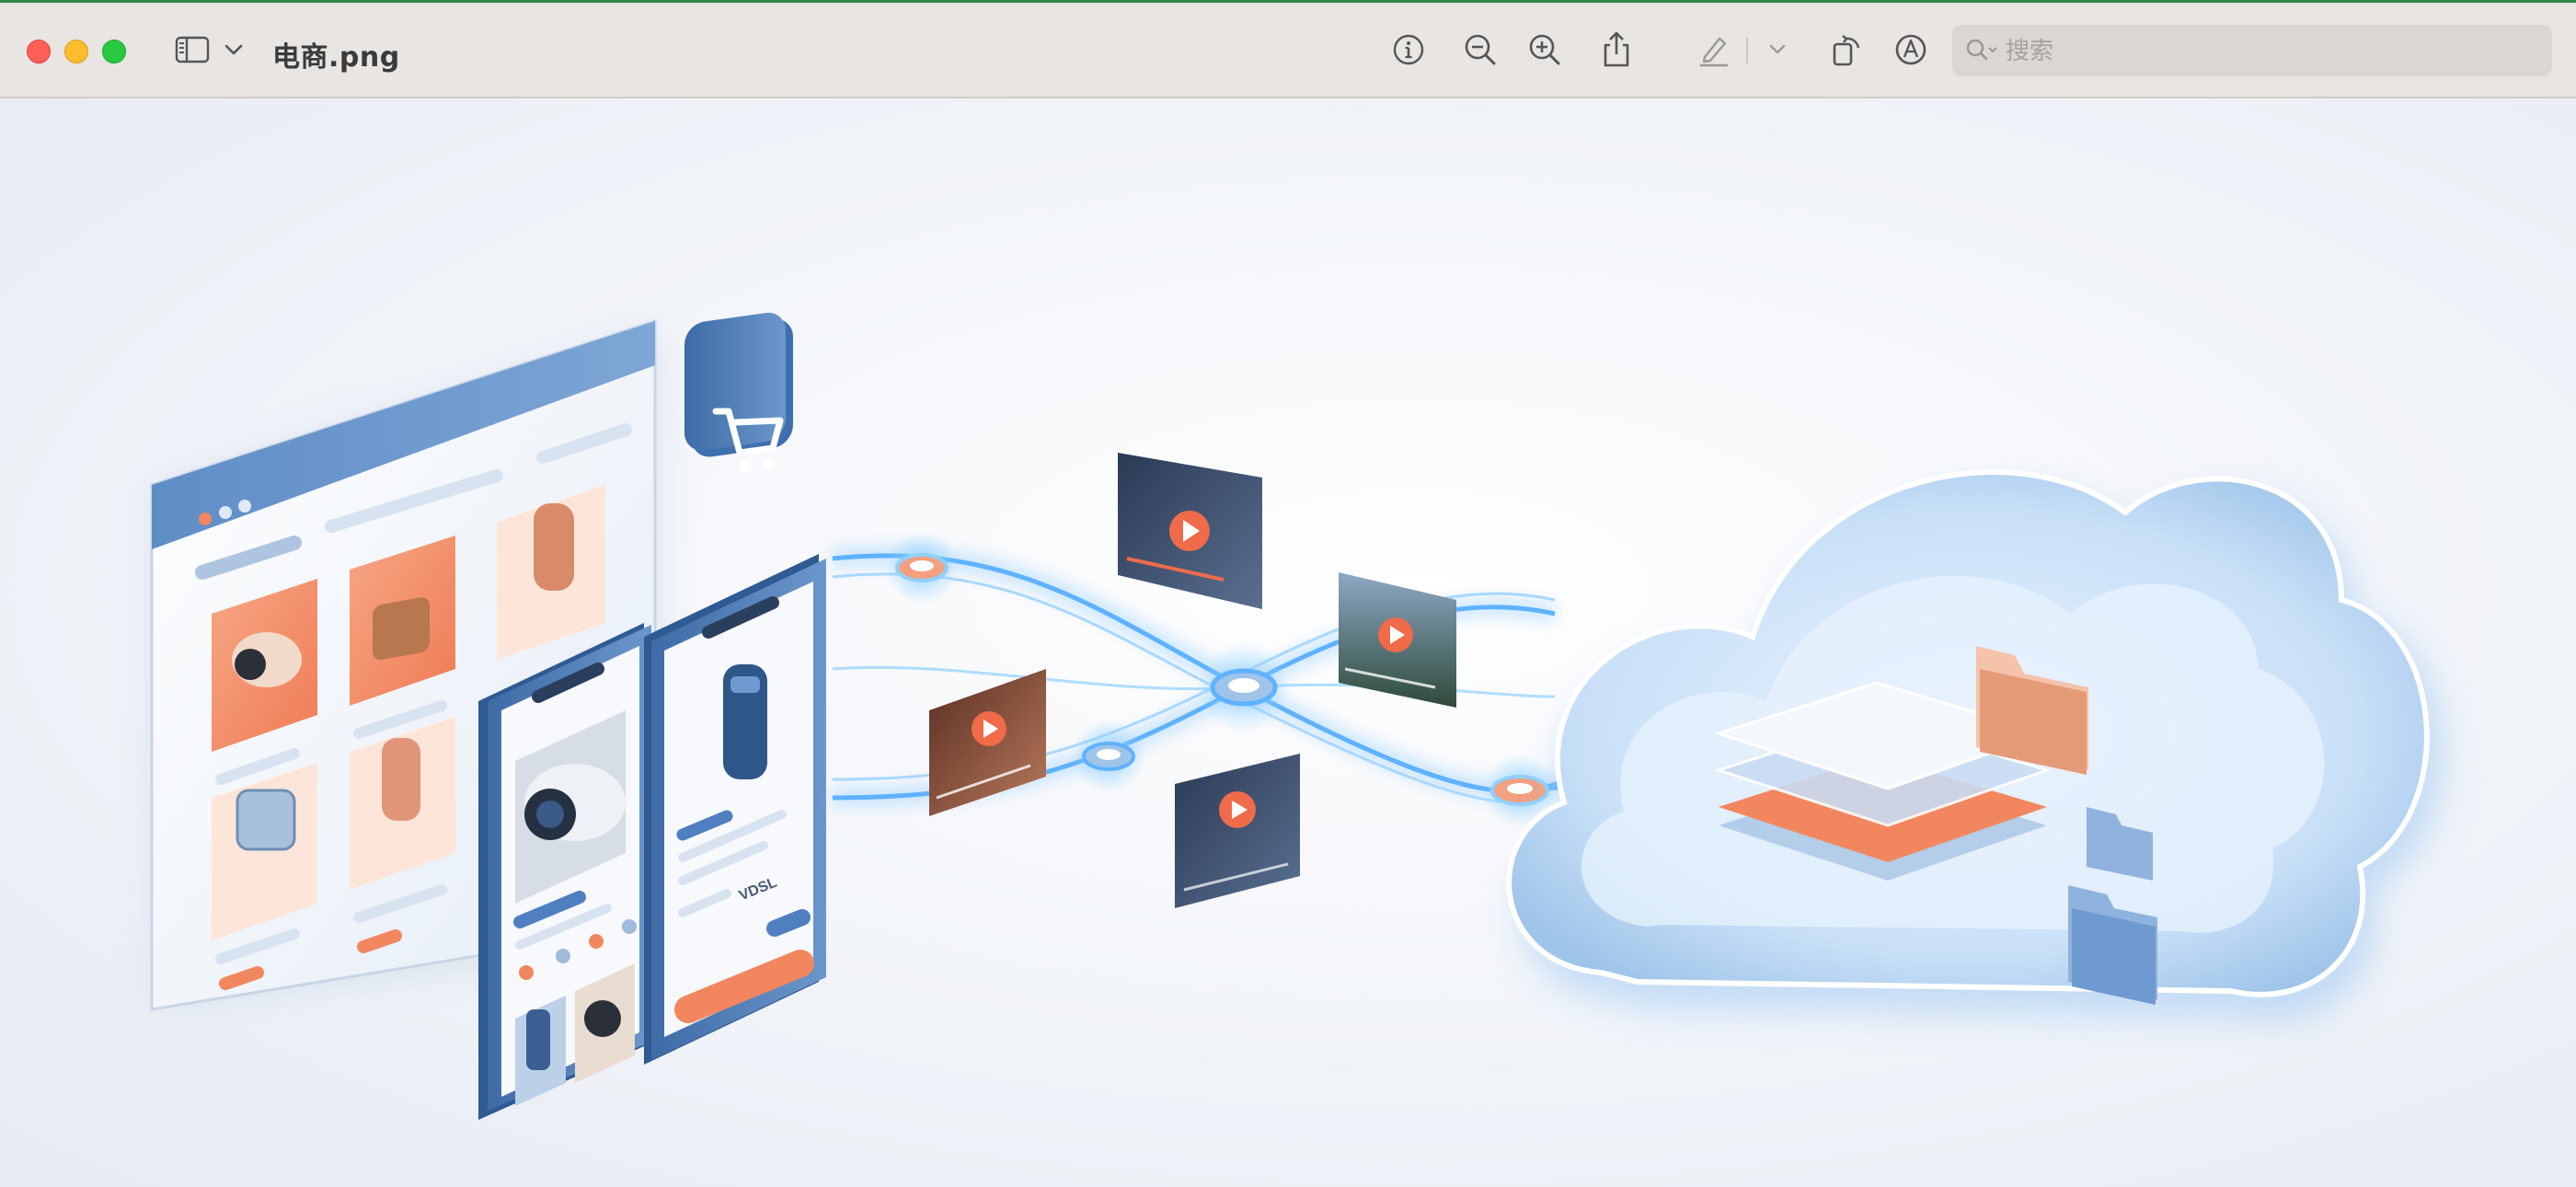  Describe the element at coordinates (1982, 53) in the screenshot. I see `search-icon` at that location.